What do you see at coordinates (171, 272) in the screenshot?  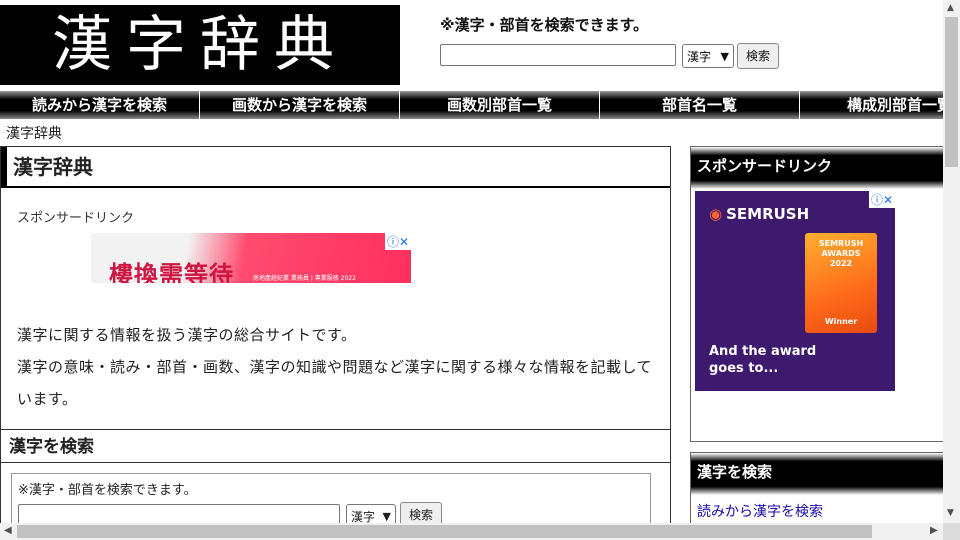 I see `ad-headline: 樓換需等待` at bounding box center [171, 272].